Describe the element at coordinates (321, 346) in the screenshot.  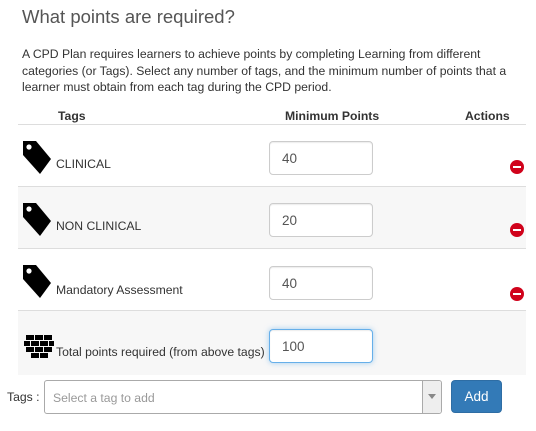
I see `total-points-input` at that location.